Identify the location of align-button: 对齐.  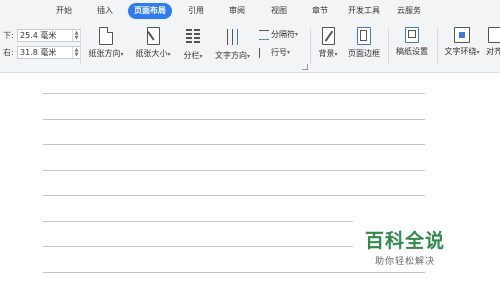
(493, 42).